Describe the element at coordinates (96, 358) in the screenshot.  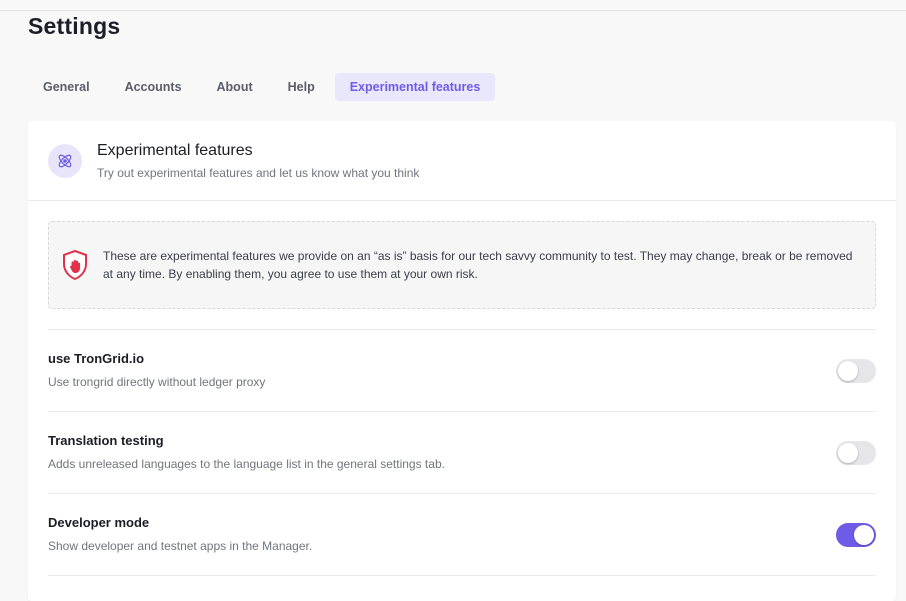
I see `feature-title: use TronGrid.io` at that location.